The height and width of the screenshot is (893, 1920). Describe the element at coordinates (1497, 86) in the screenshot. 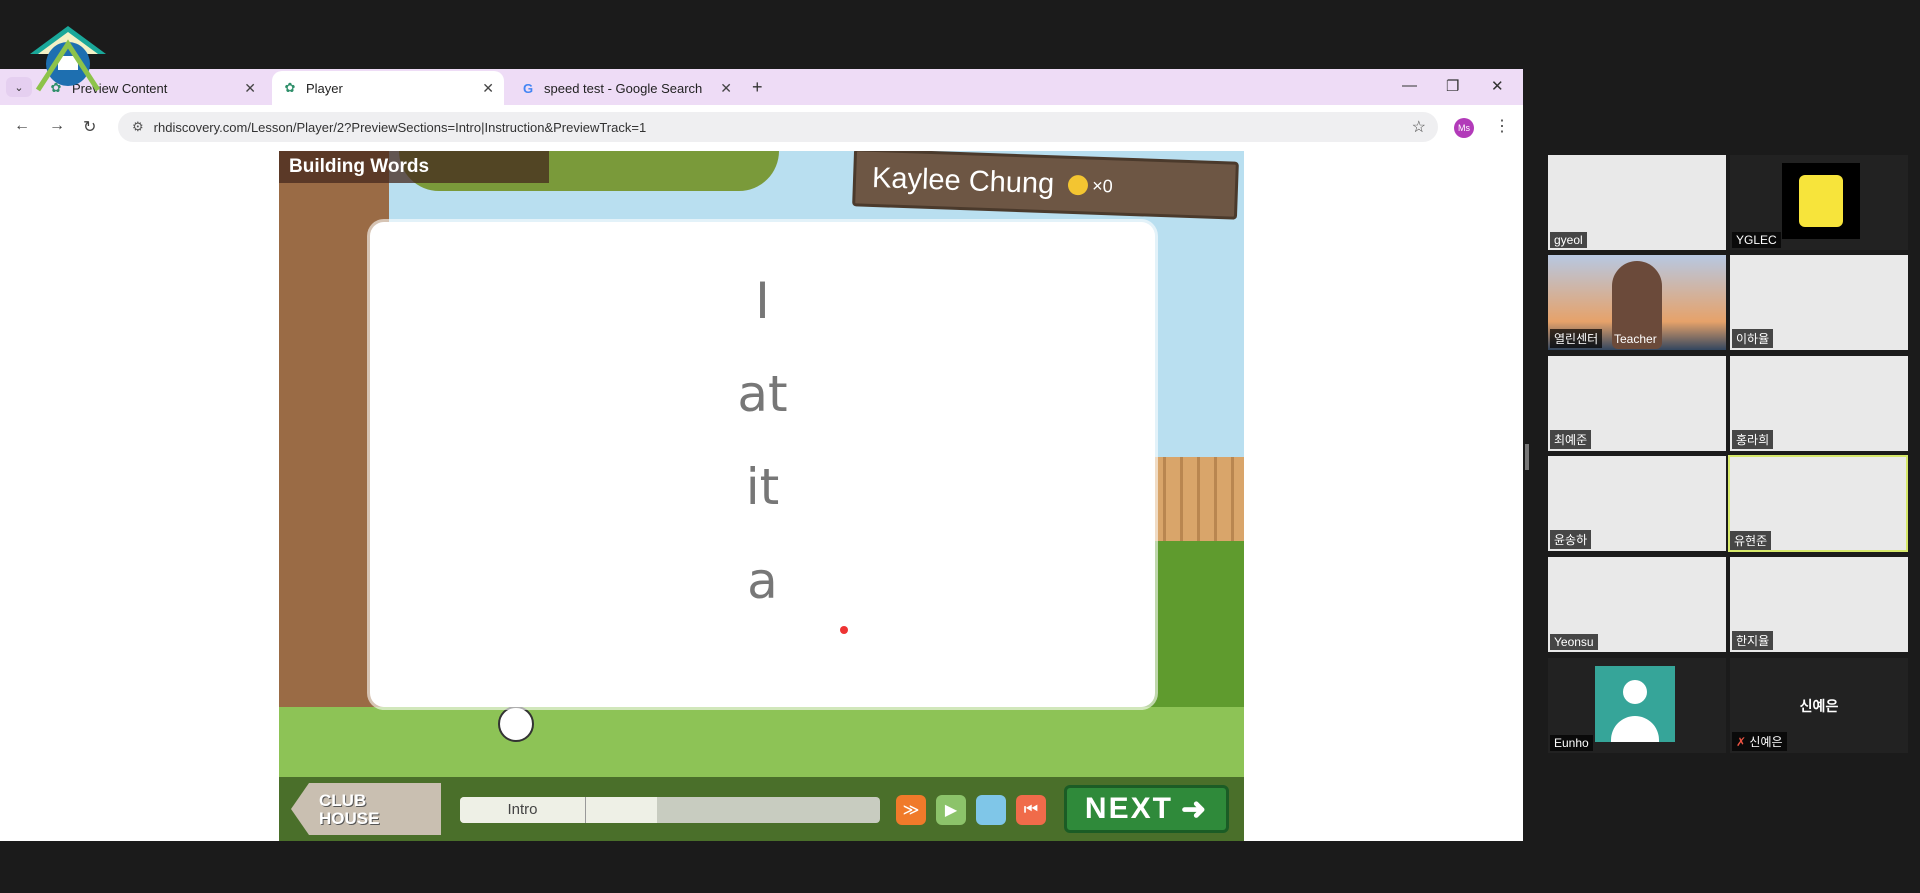

I see `close-window-icon: ✕` at that location.